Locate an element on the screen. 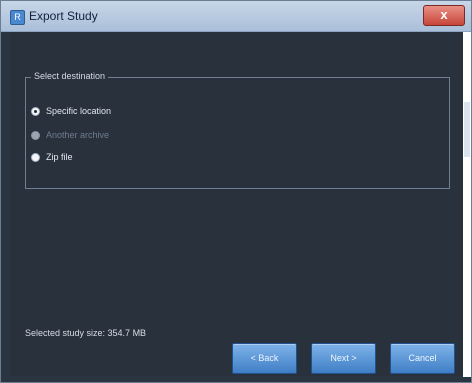  scroll-thumb is located at coordinates (467, 129).